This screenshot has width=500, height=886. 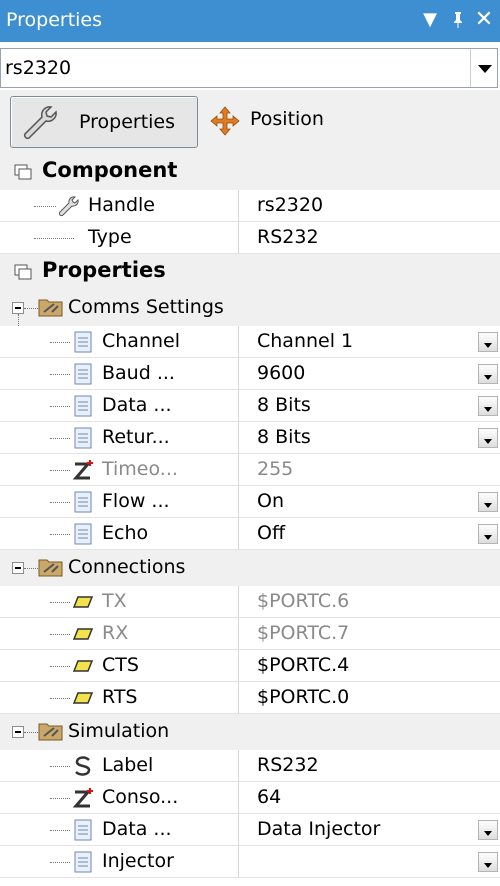 I want to click on group-comms-settings-label: Comms Settings, so click(x=146, y=307).